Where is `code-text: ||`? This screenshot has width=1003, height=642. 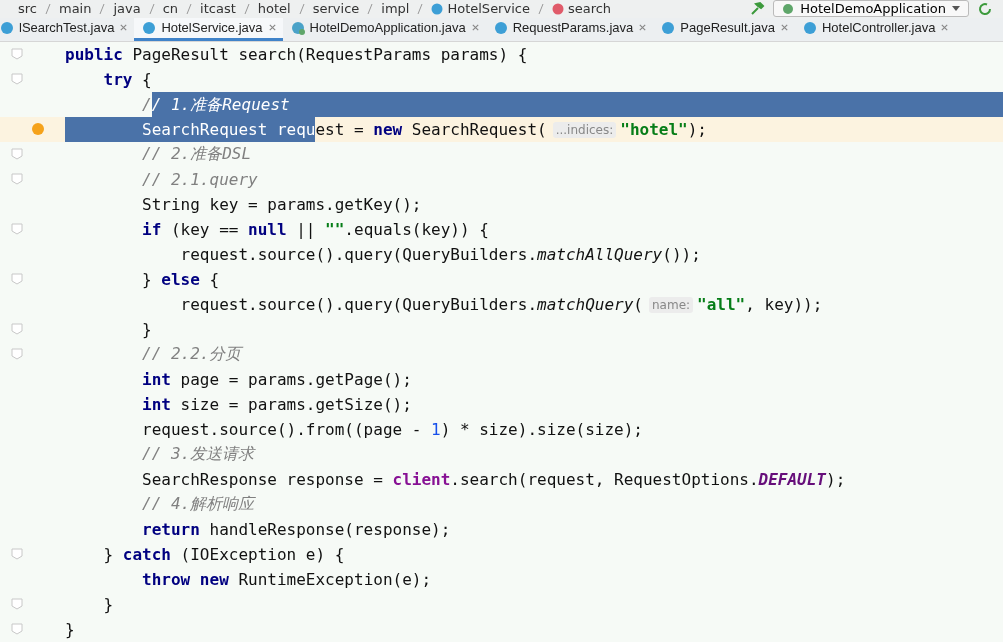
code-text: || is located at coordinates (306, 229).